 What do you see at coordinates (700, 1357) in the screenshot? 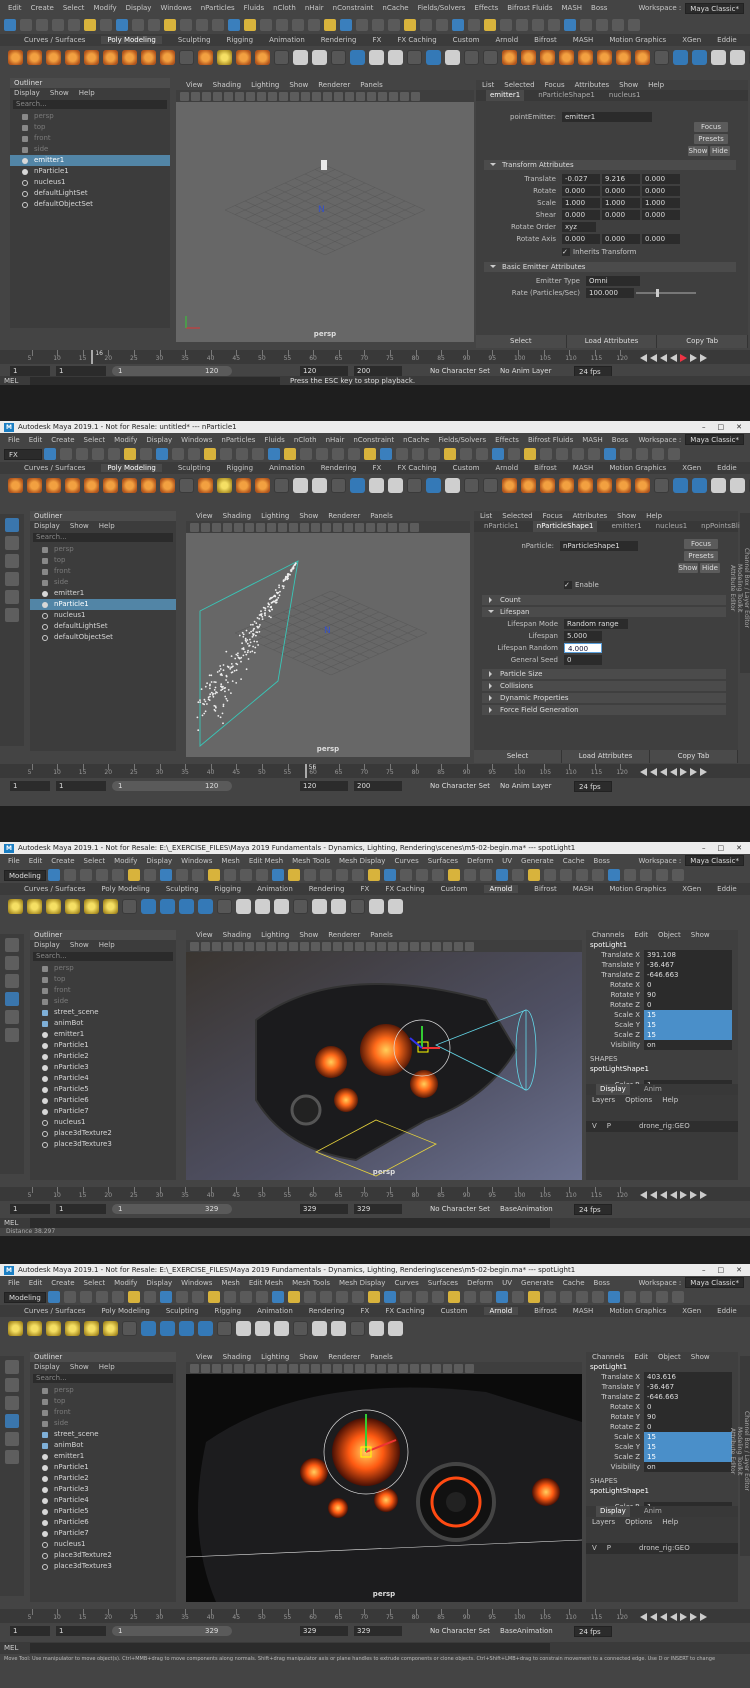
I see `channel-menu-show: Show` at bounding box center [700, 1357].